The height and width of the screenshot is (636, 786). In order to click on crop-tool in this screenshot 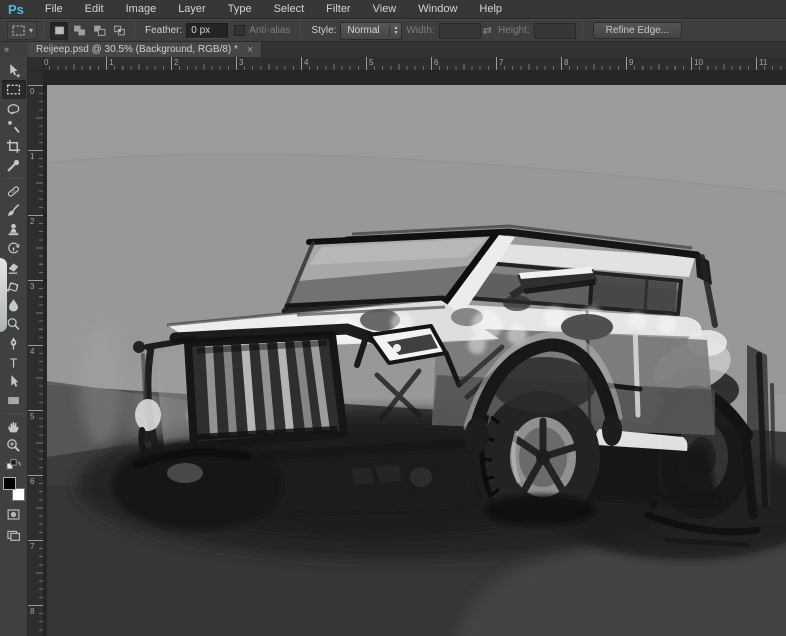, I will do `click(14, 146)`.